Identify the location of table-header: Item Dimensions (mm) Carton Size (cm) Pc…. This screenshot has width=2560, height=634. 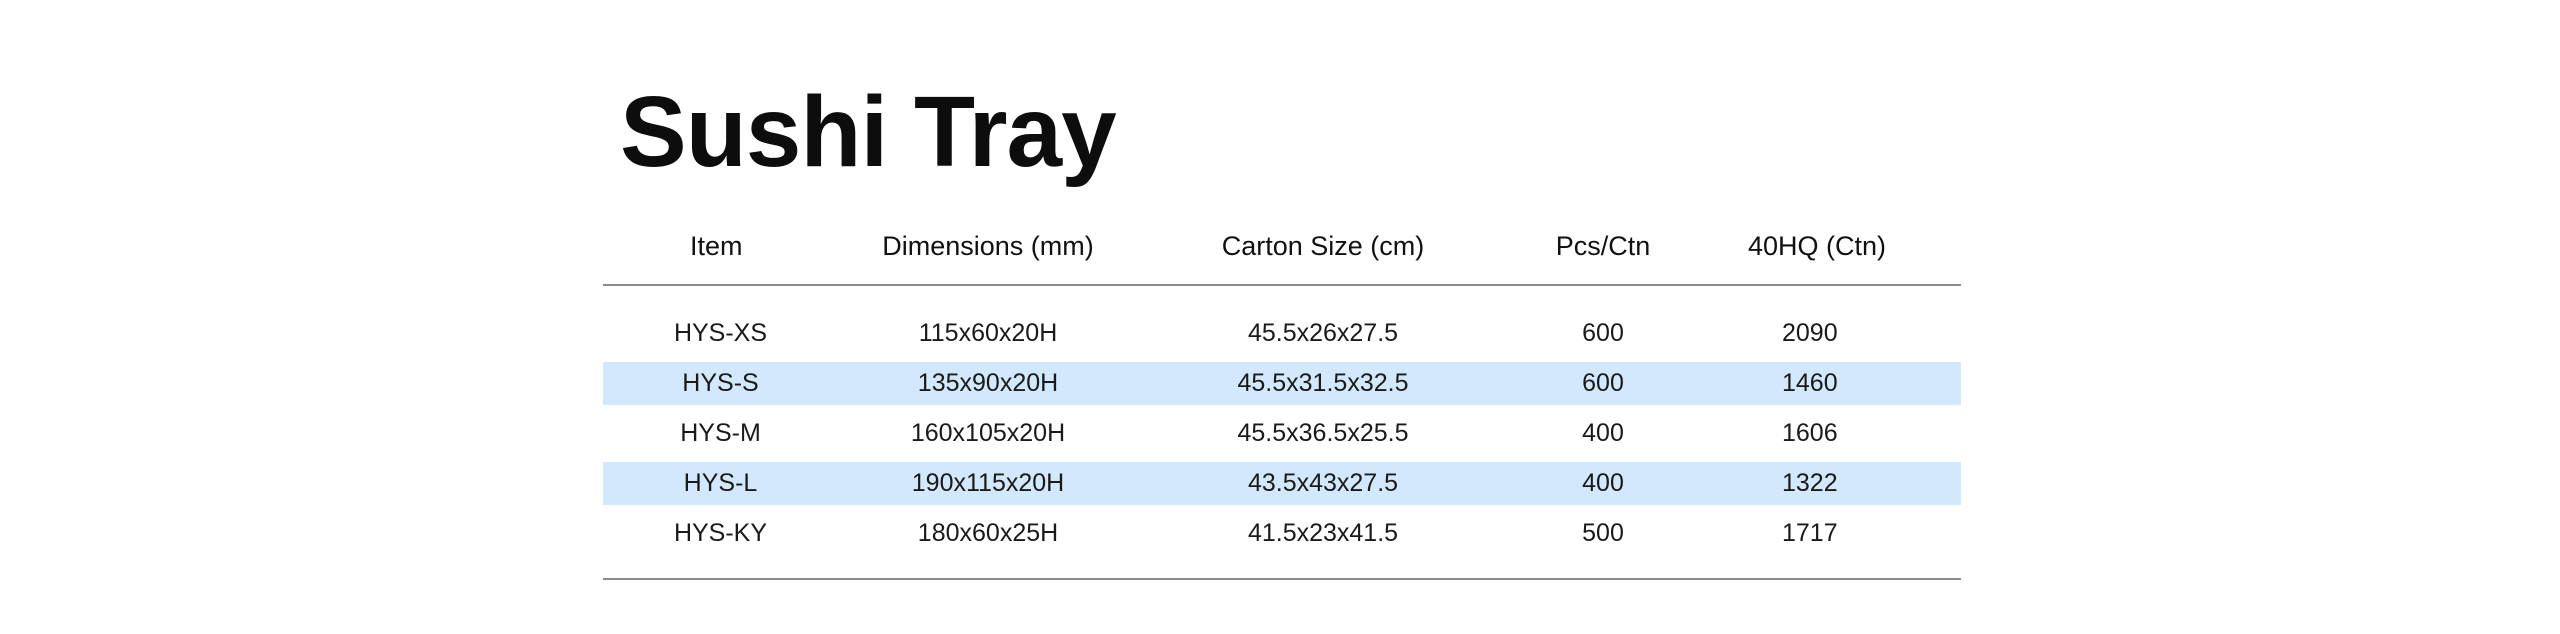
(1282, 247).